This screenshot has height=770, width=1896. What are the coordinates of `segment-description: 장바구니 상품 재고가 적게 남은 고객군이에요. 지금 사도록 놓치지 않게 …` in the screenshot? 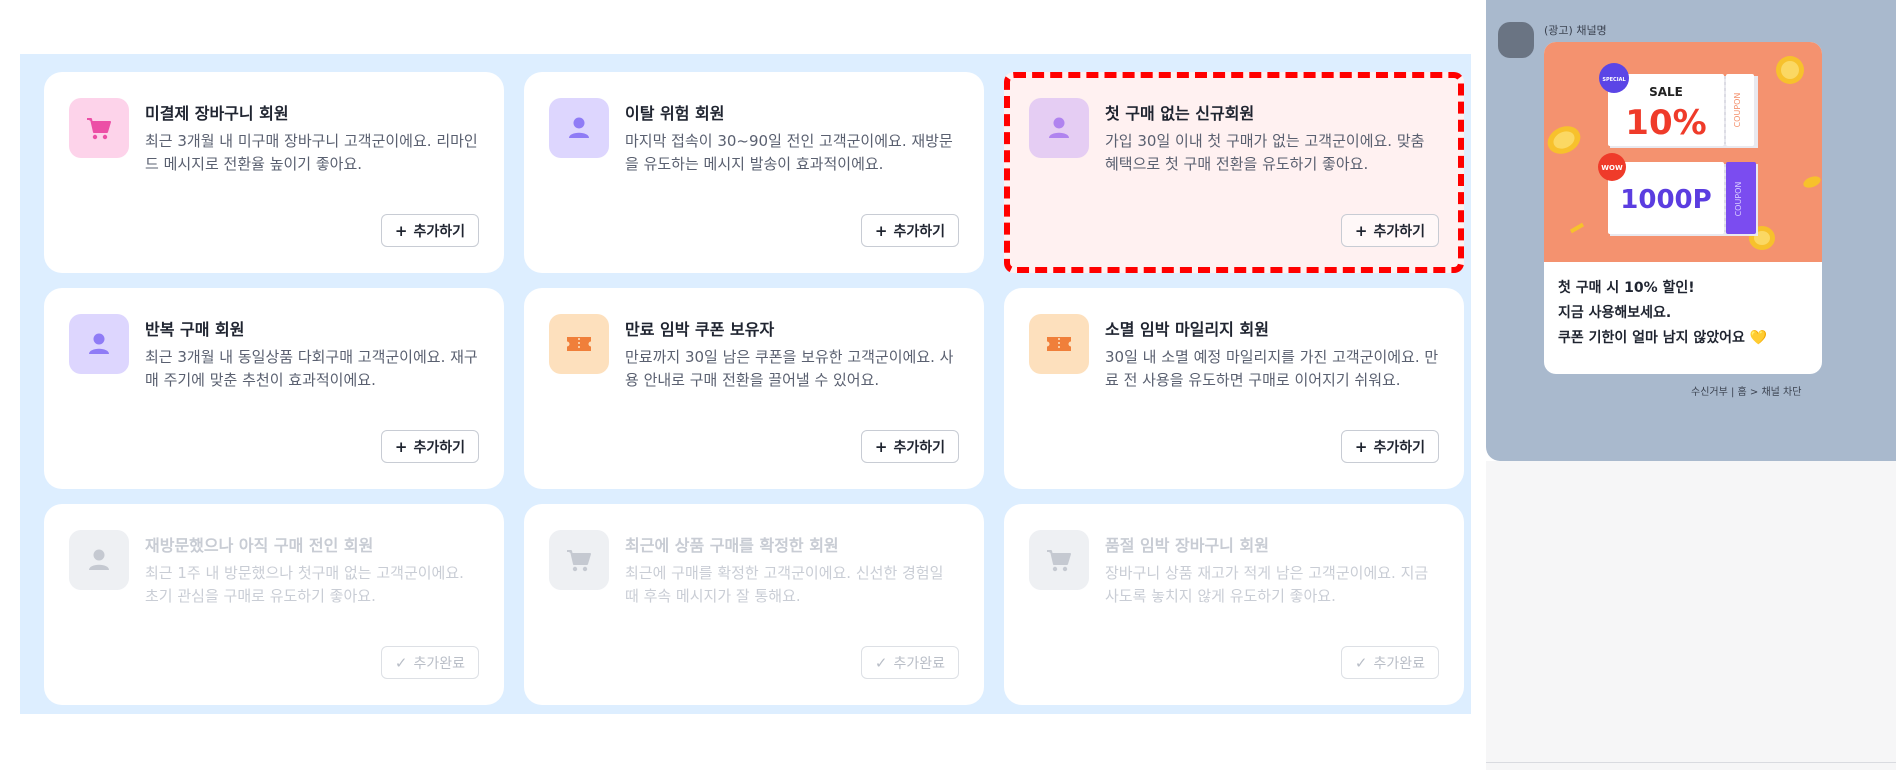 It's located at (1267, 584).